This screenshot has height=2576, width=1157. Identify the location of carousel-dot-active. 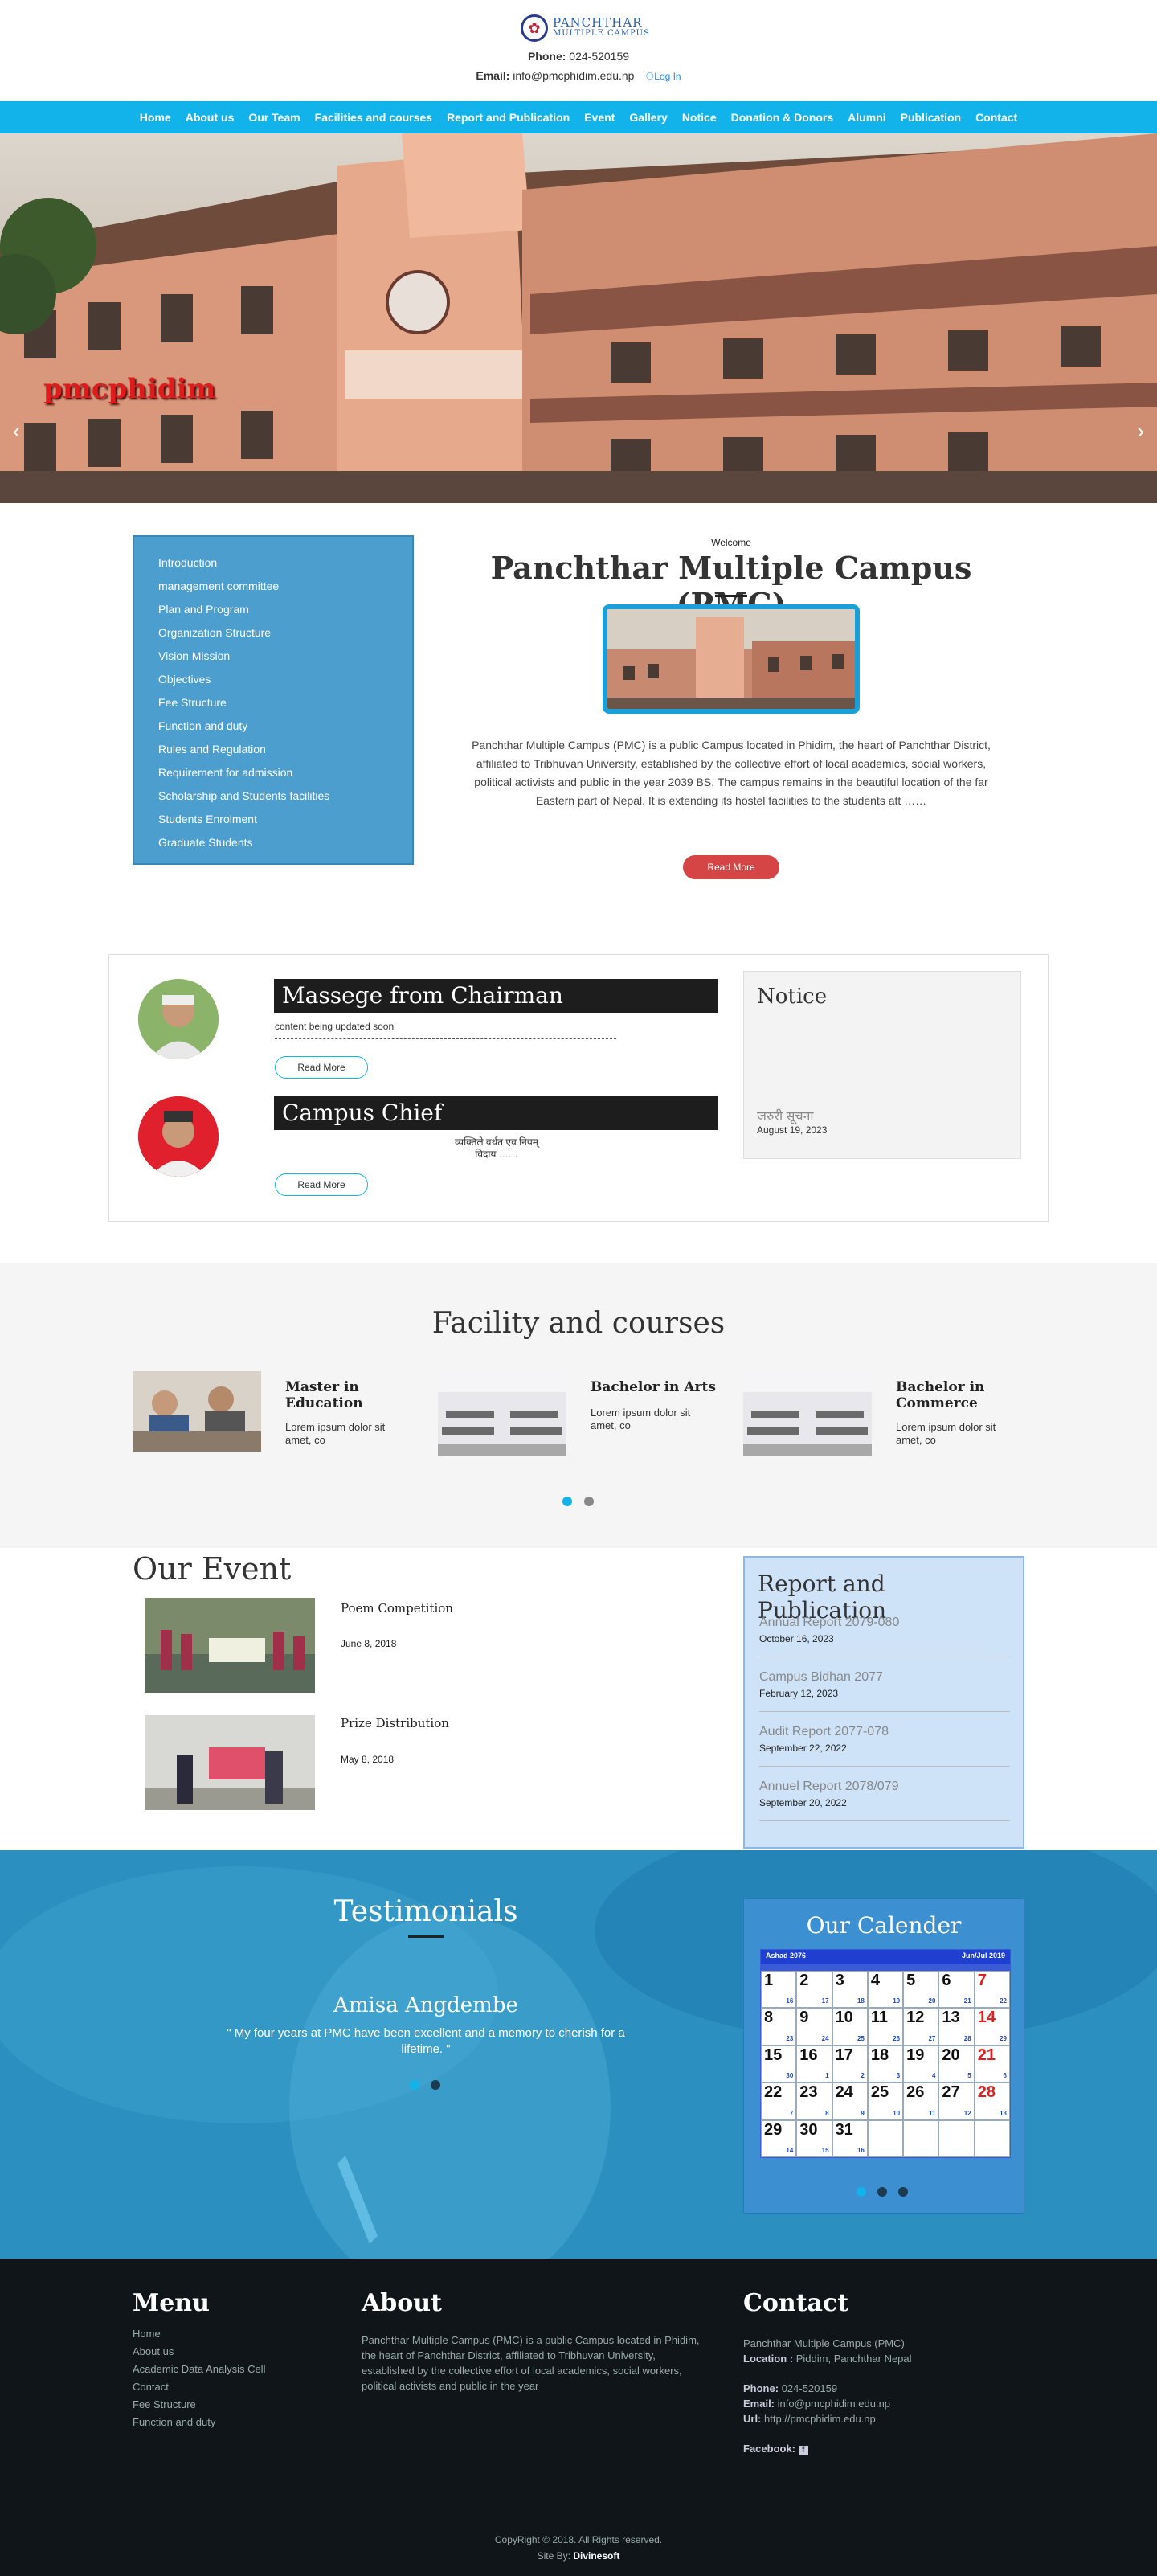
(567, 1501).